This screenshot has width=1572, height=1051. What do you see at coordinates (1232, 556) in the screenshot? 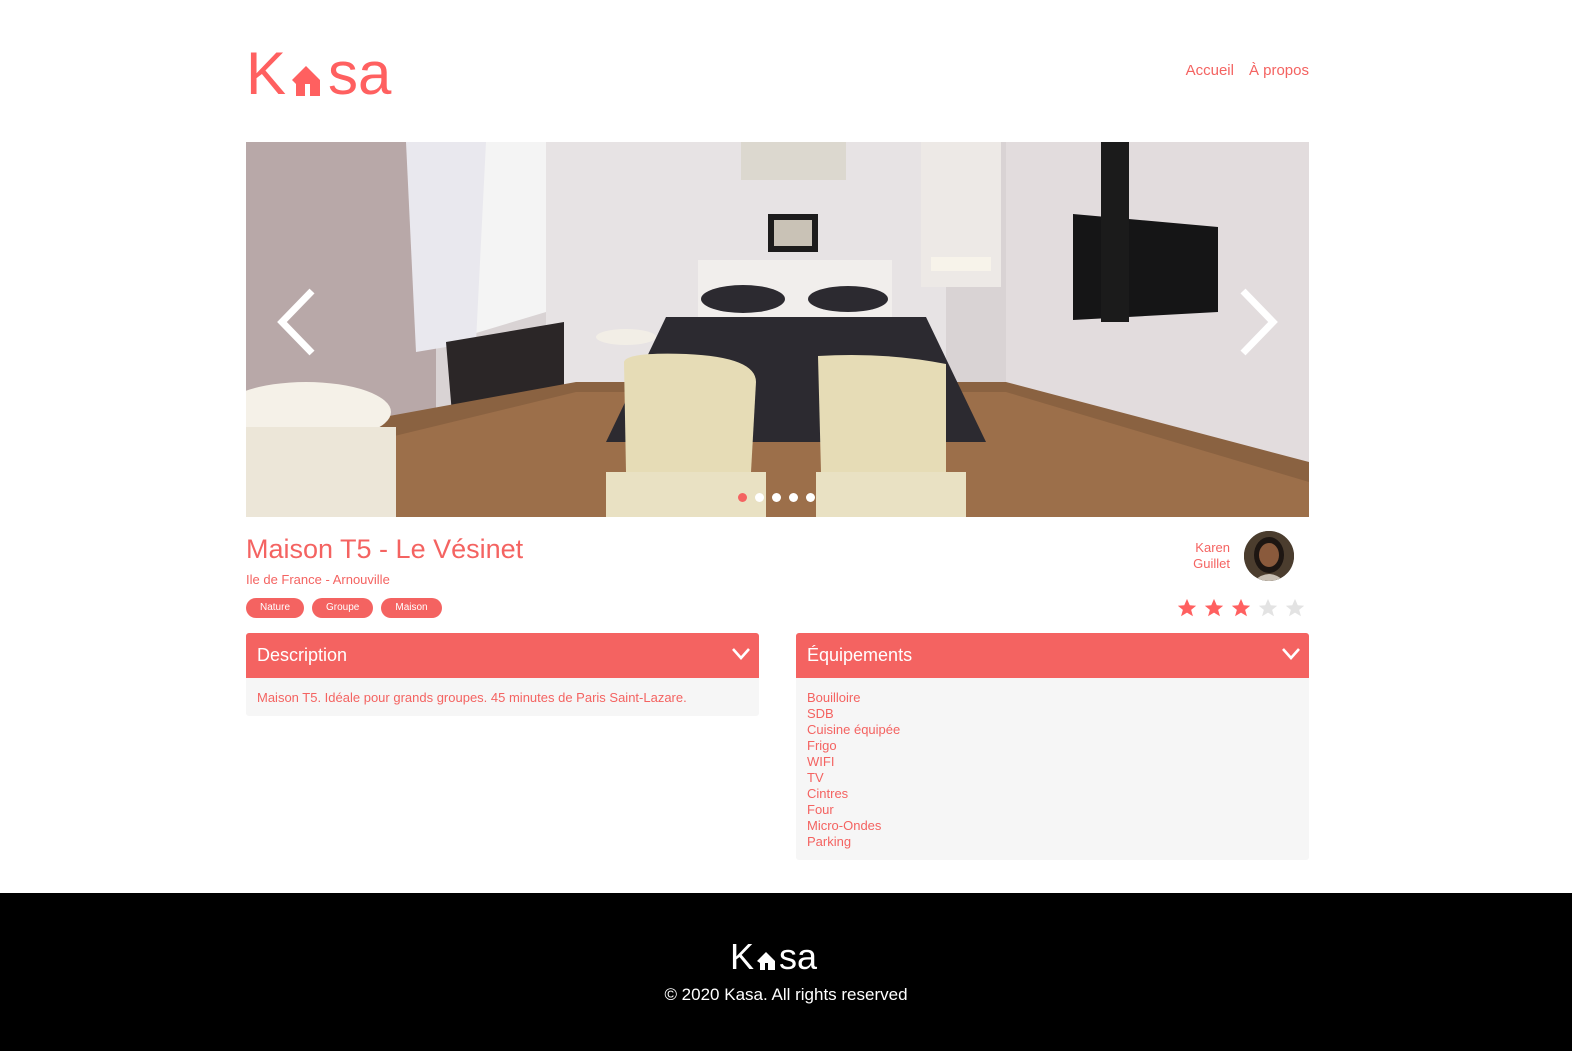
I see `host-card: Karen Guillet` at bounding box center [1232, 556].